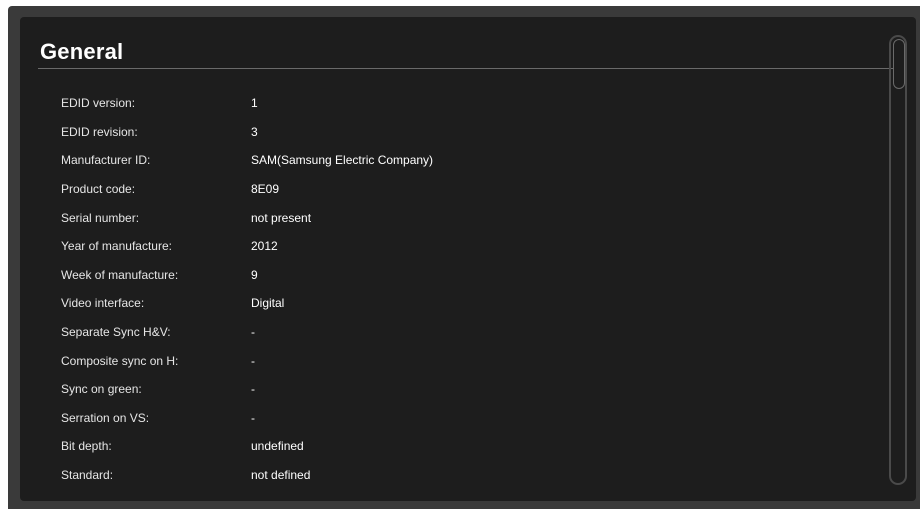  What do you see at coordinates (461, 275) in the screenshot?
I see `property-row: Week of manufacture: 9` at bounding box center [461, 275].